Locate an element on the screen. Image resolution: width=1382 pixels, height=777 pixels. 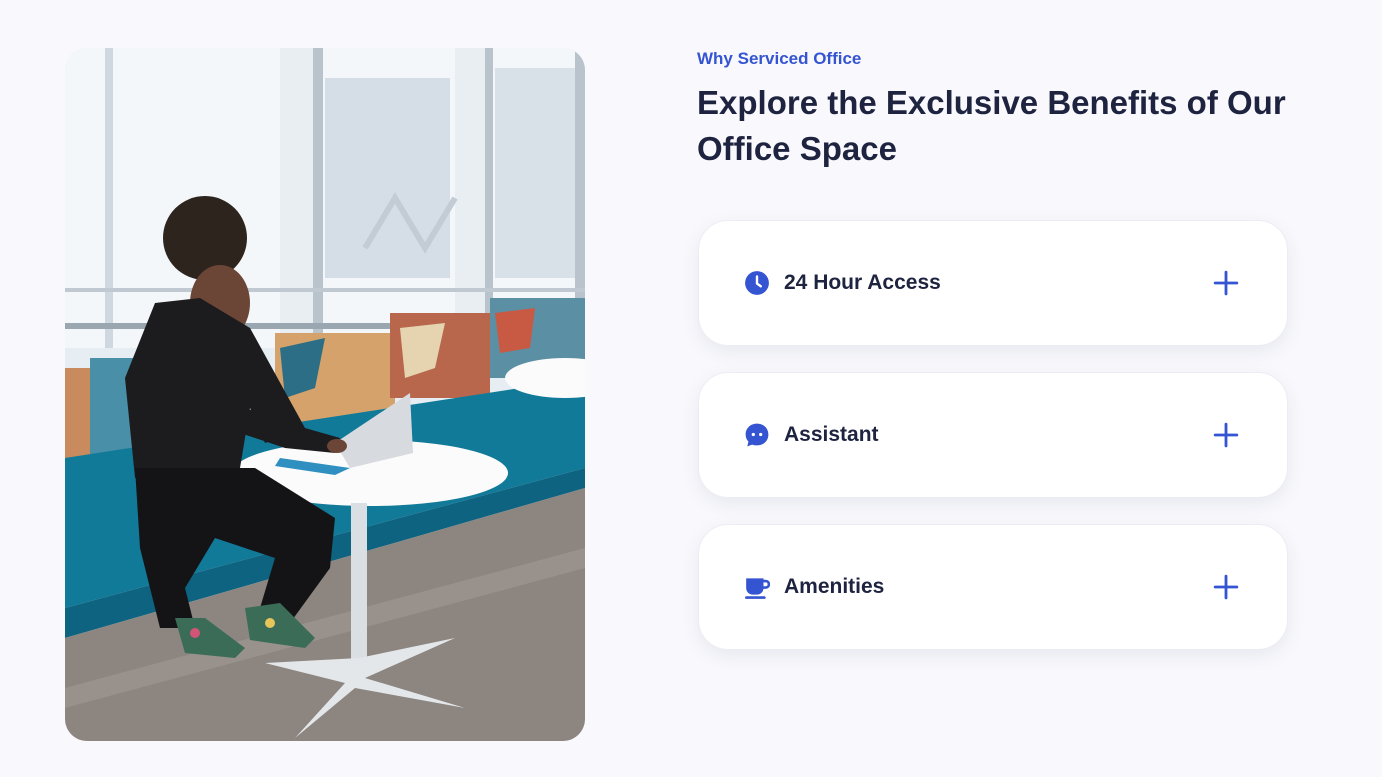
accordion-item-label: Amenities is located at coordinates (834, 586).